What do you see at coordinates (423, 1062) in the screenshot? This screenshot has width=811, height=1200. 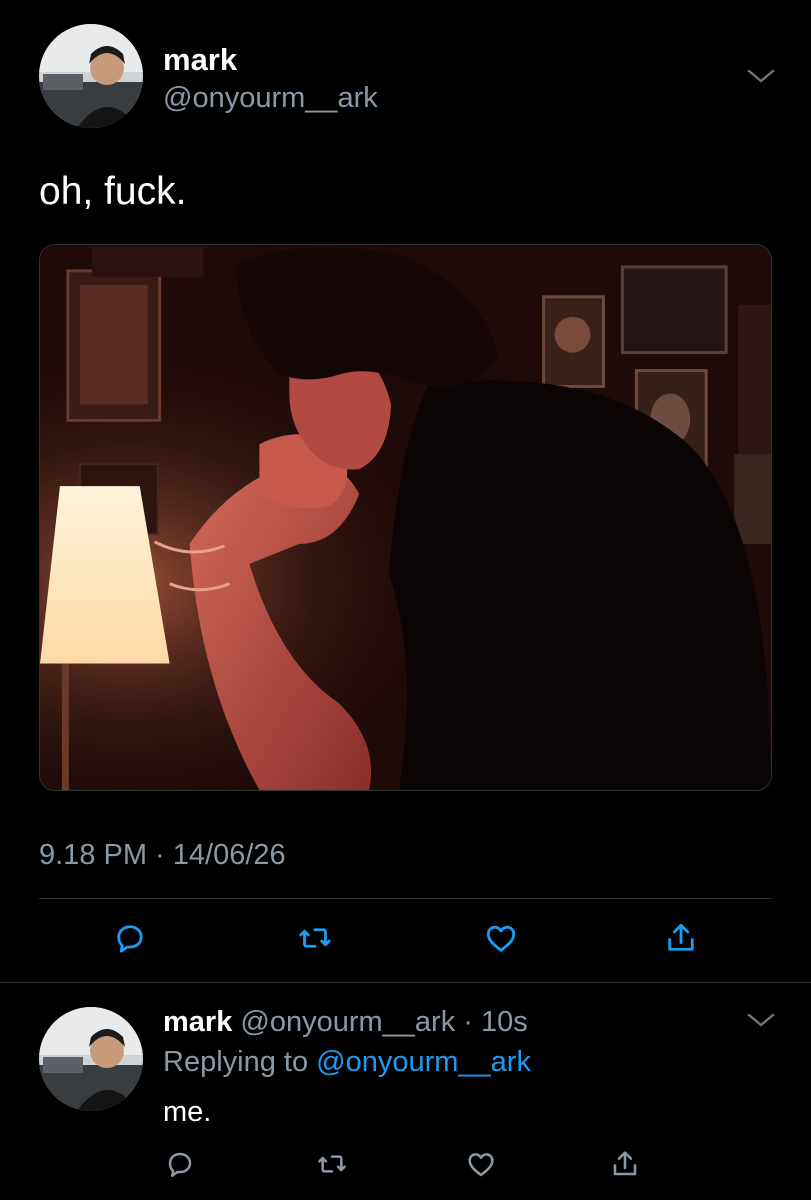 I see `replying-to-link: @onyourm__ark` at bounding box center [423, 1062].